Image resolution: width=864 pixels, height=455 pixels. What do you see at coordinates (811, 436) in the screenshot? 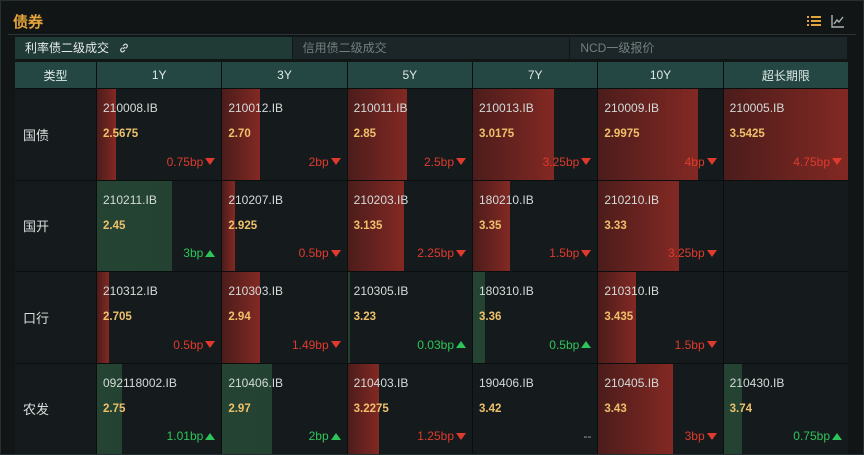
I see `yield-change-value: 0.75bp` at bounding box center [811, 436].